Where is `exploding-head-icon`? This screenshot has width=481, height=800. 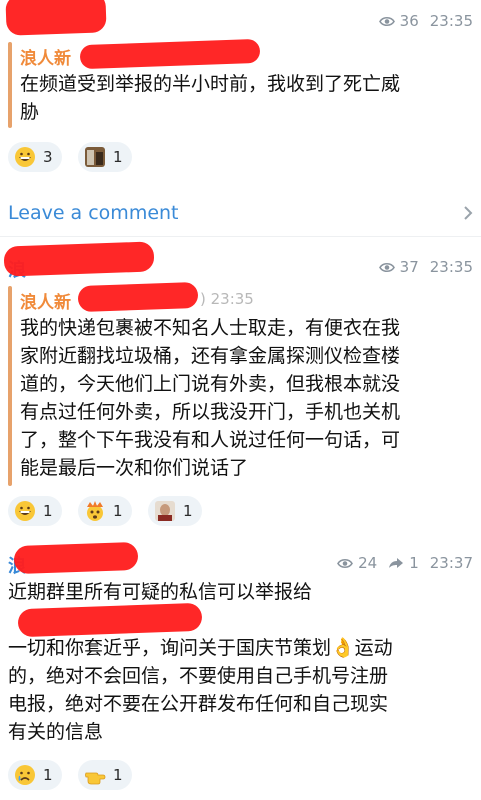 exploding-head-icon is located at coordinates (95, 511).